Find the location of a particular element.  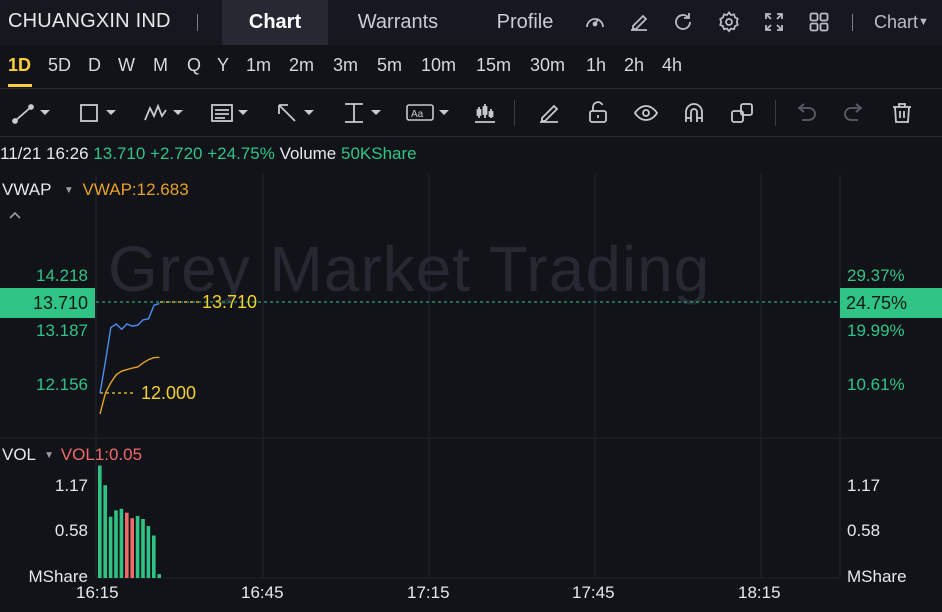

time-tick: 18:15 is located at coordinates (759, 592).